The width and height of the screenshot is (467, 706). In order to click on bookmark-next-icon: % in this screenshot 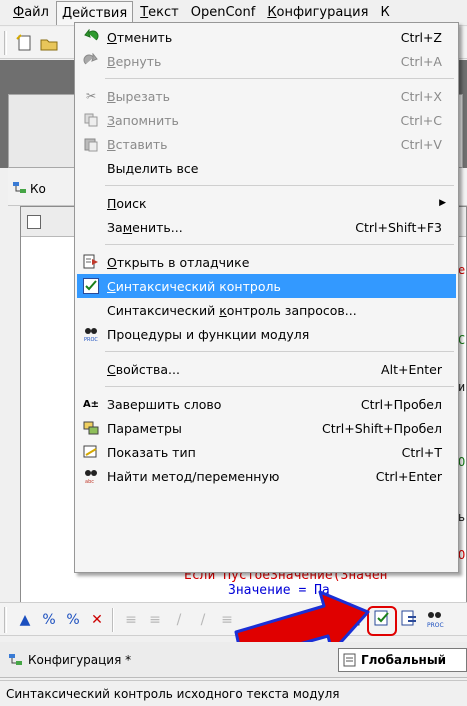, I will do `click(49, 620)`.